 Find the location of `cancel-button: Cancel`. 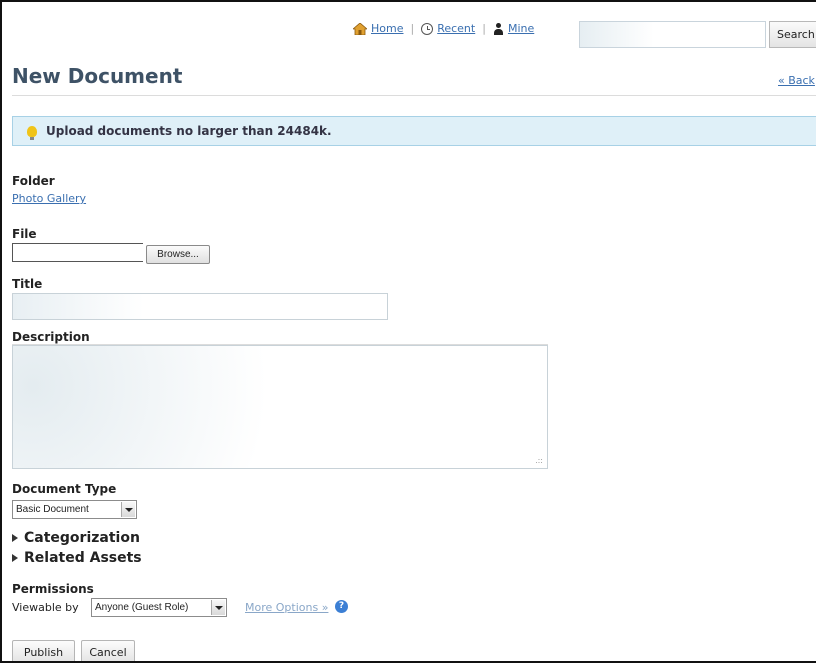

cancel-button: Cancel is located at coordinates (108, 650).